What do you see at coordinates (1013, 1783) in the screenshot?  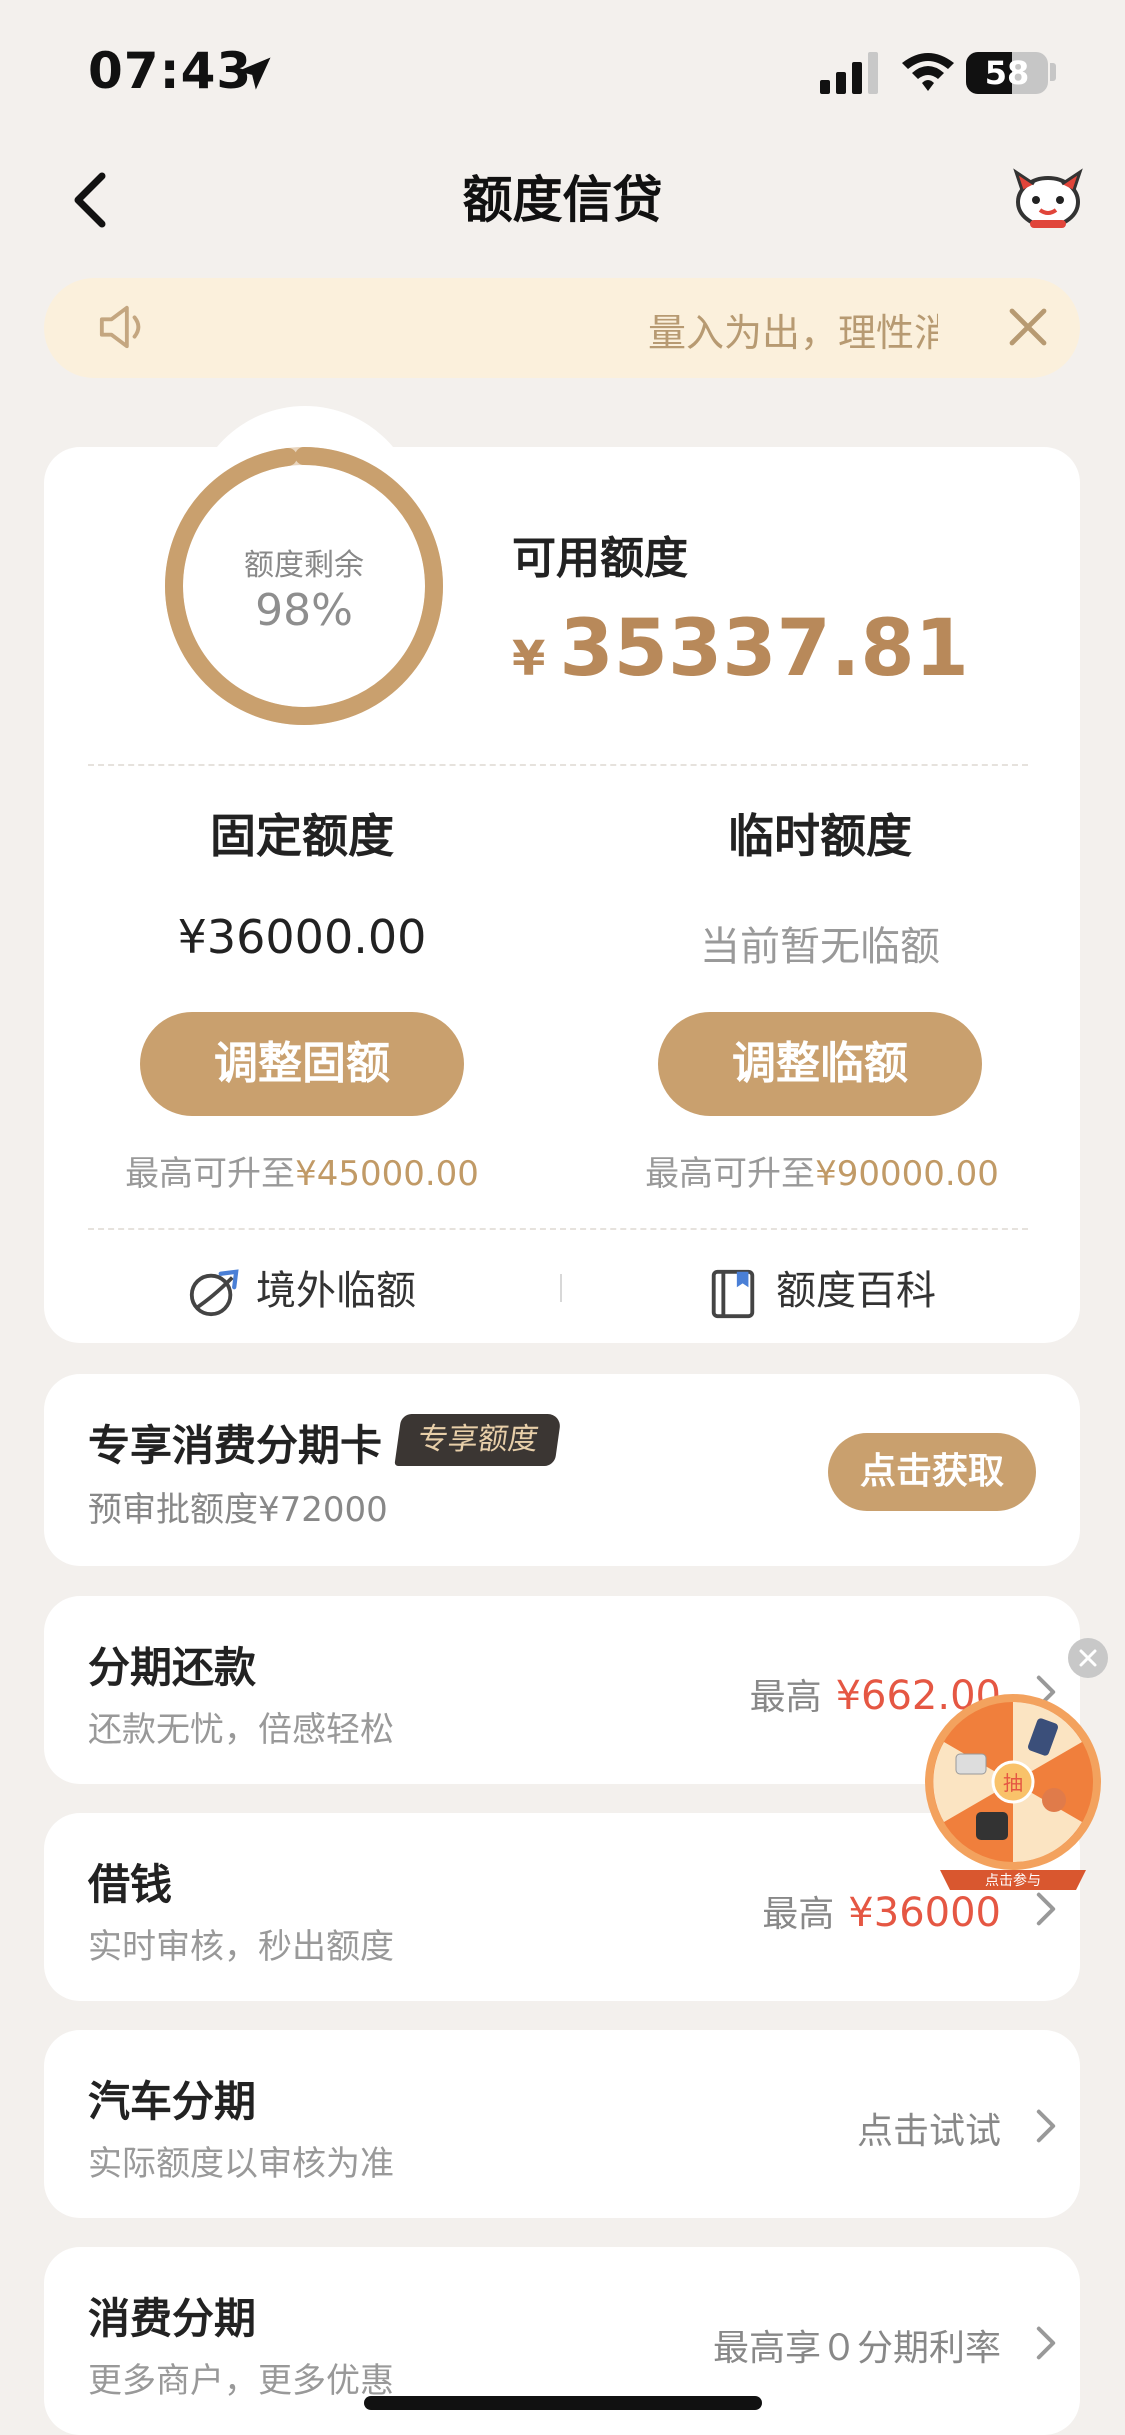 I see `wheel-center-label: 抽` at bounding box center [1013, 1783].